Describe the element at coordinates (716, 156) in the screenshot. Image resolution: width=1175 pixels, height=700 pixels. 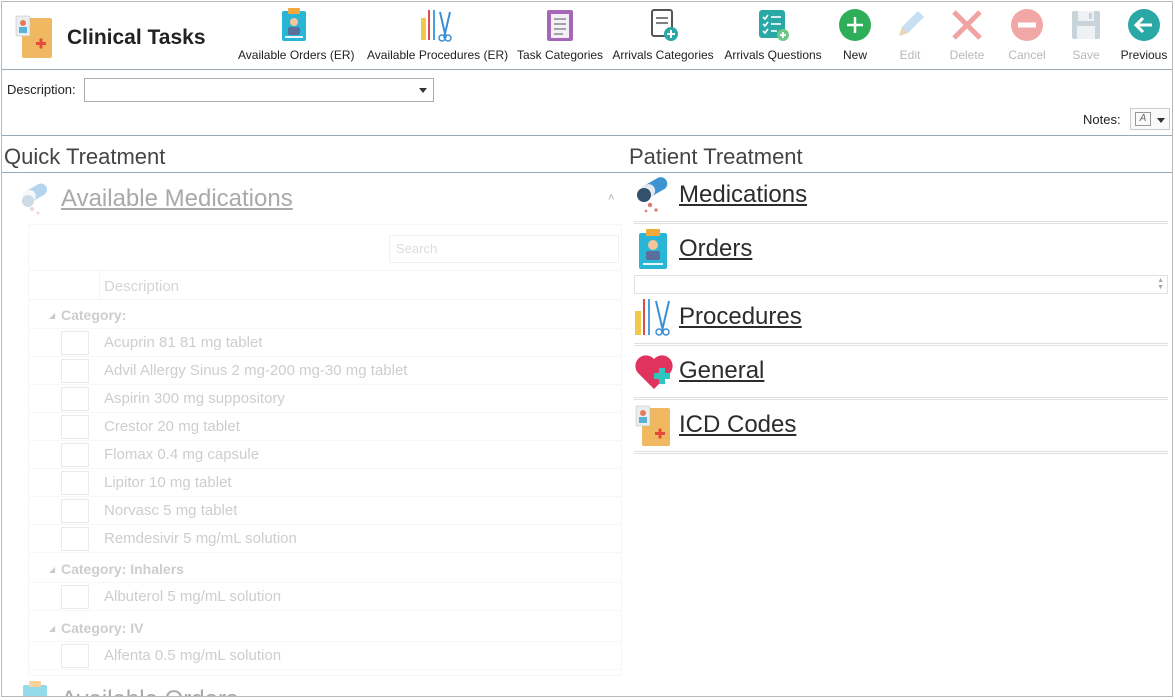
I see `patient-treatment-heading: Patient Treatment` at that location.